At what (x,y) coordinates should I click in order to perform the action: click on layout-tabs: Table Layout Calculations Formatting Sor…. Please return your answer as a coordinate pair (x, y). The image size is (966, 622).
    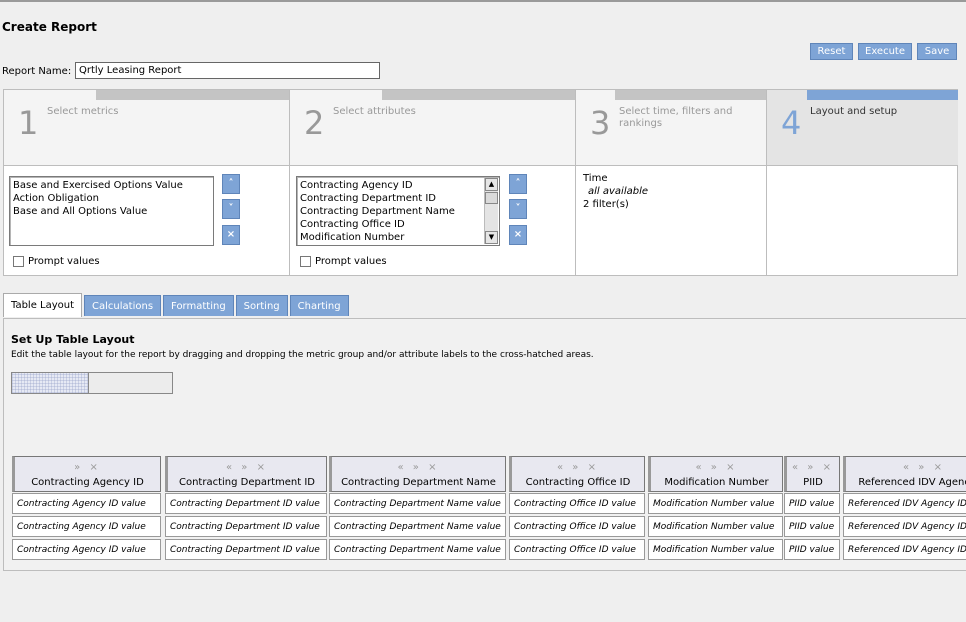
    Looking at the image, I should click on (176, 305).